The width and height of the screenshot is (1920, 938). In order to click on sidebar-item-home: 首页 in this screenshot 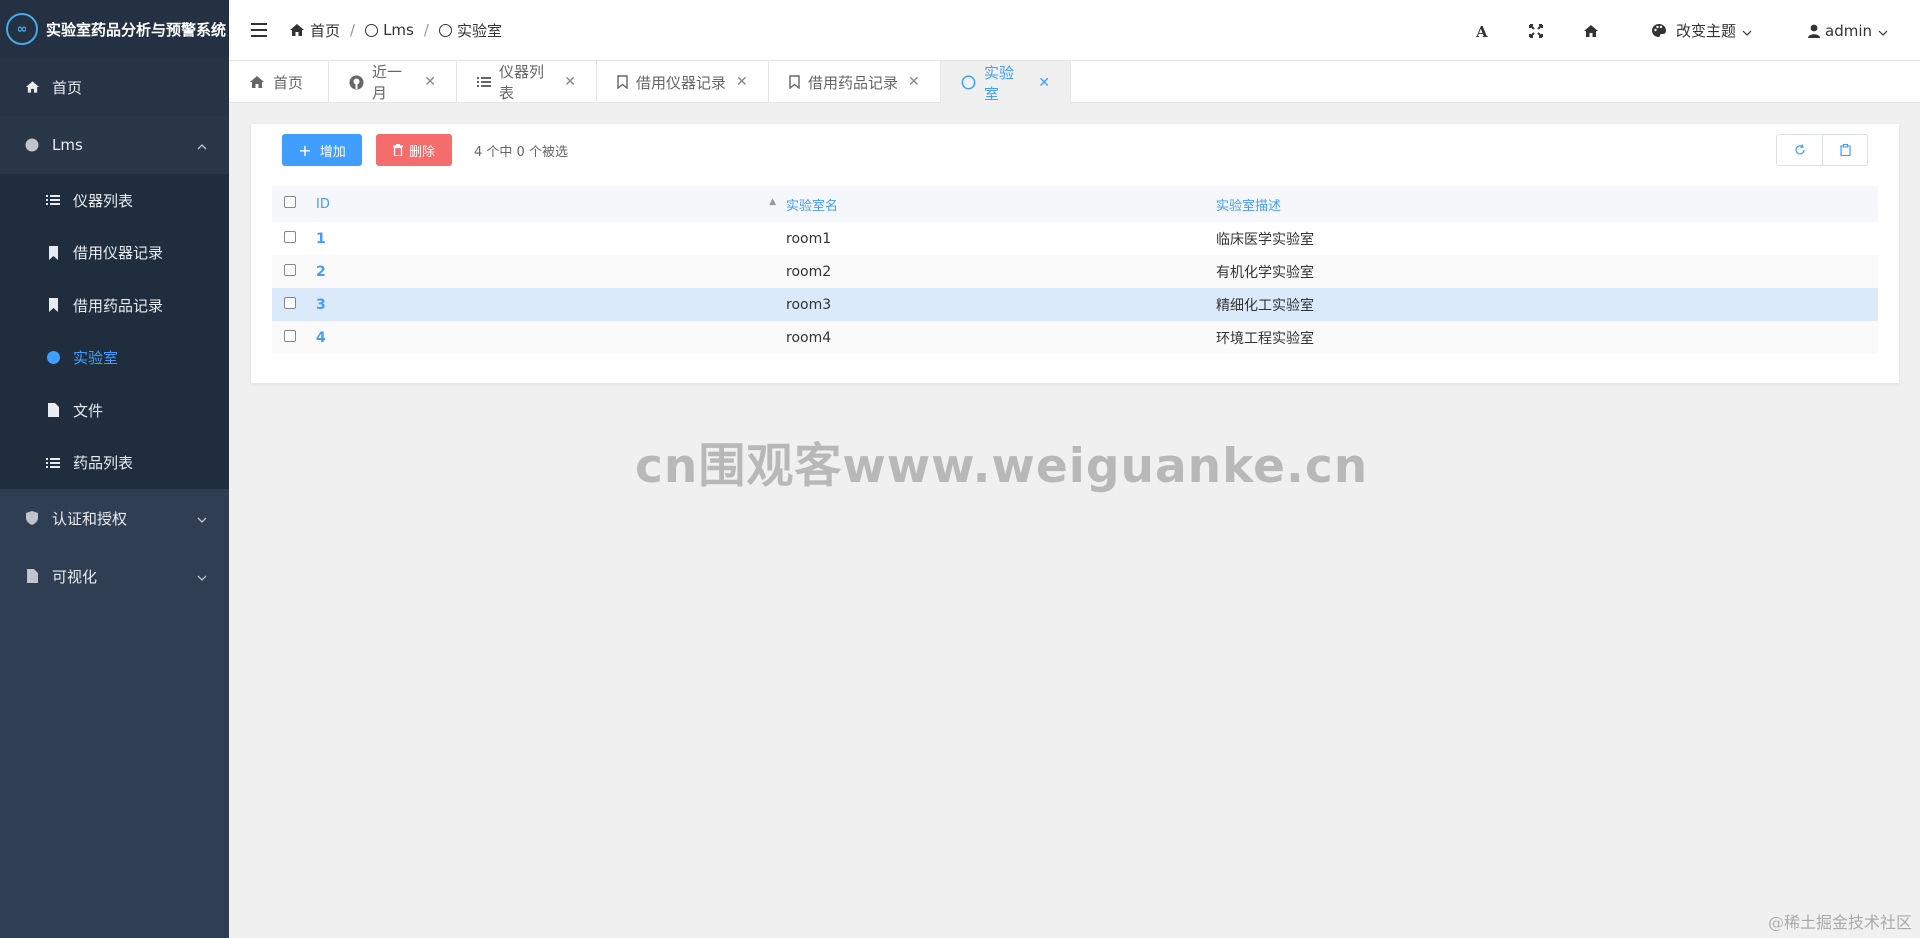, I will do `click(114, 87)`.